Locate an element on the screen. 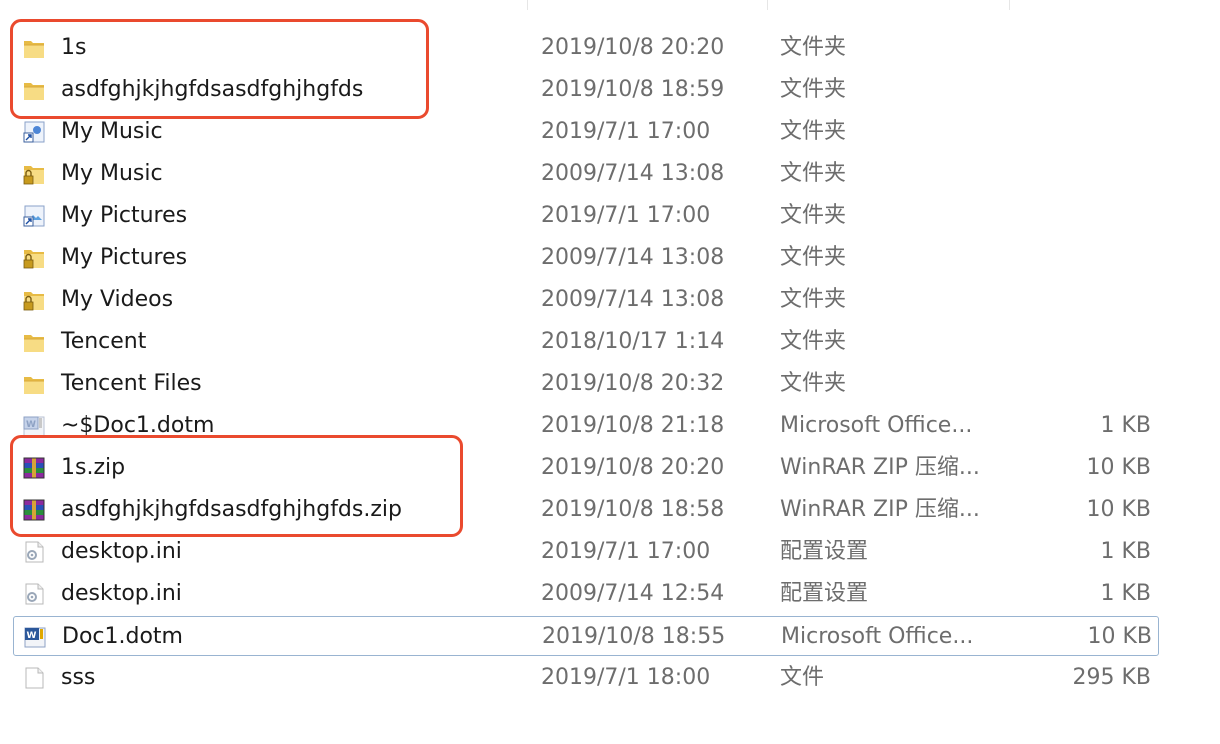 This screenshot has width=1220, height=744. file-name: My Music is located at coordinates (112, 173).